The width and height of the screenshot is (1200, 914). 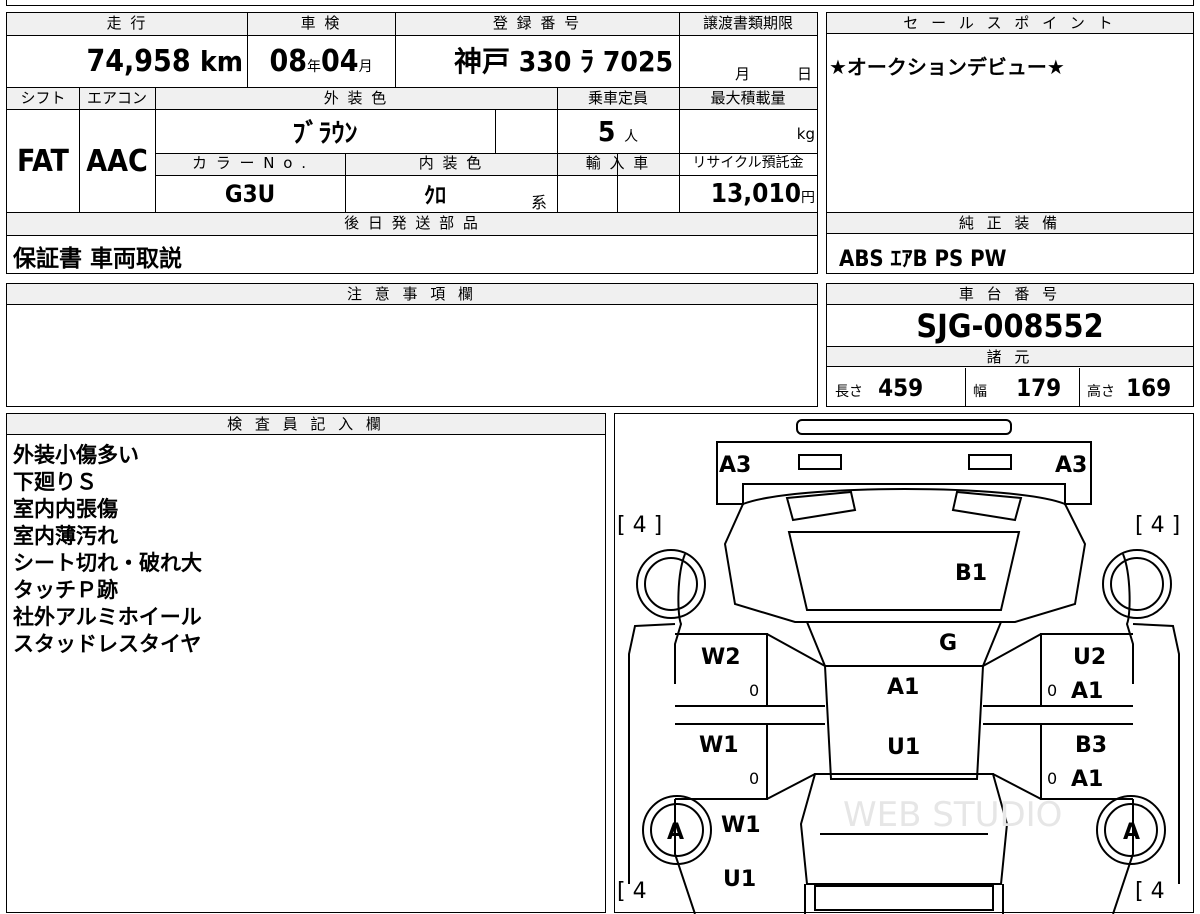 What do you see at coordinates (65, 536) in the screenshot?
I see `note-line: 室内薄汚れ` at bounding box center [65, 536].